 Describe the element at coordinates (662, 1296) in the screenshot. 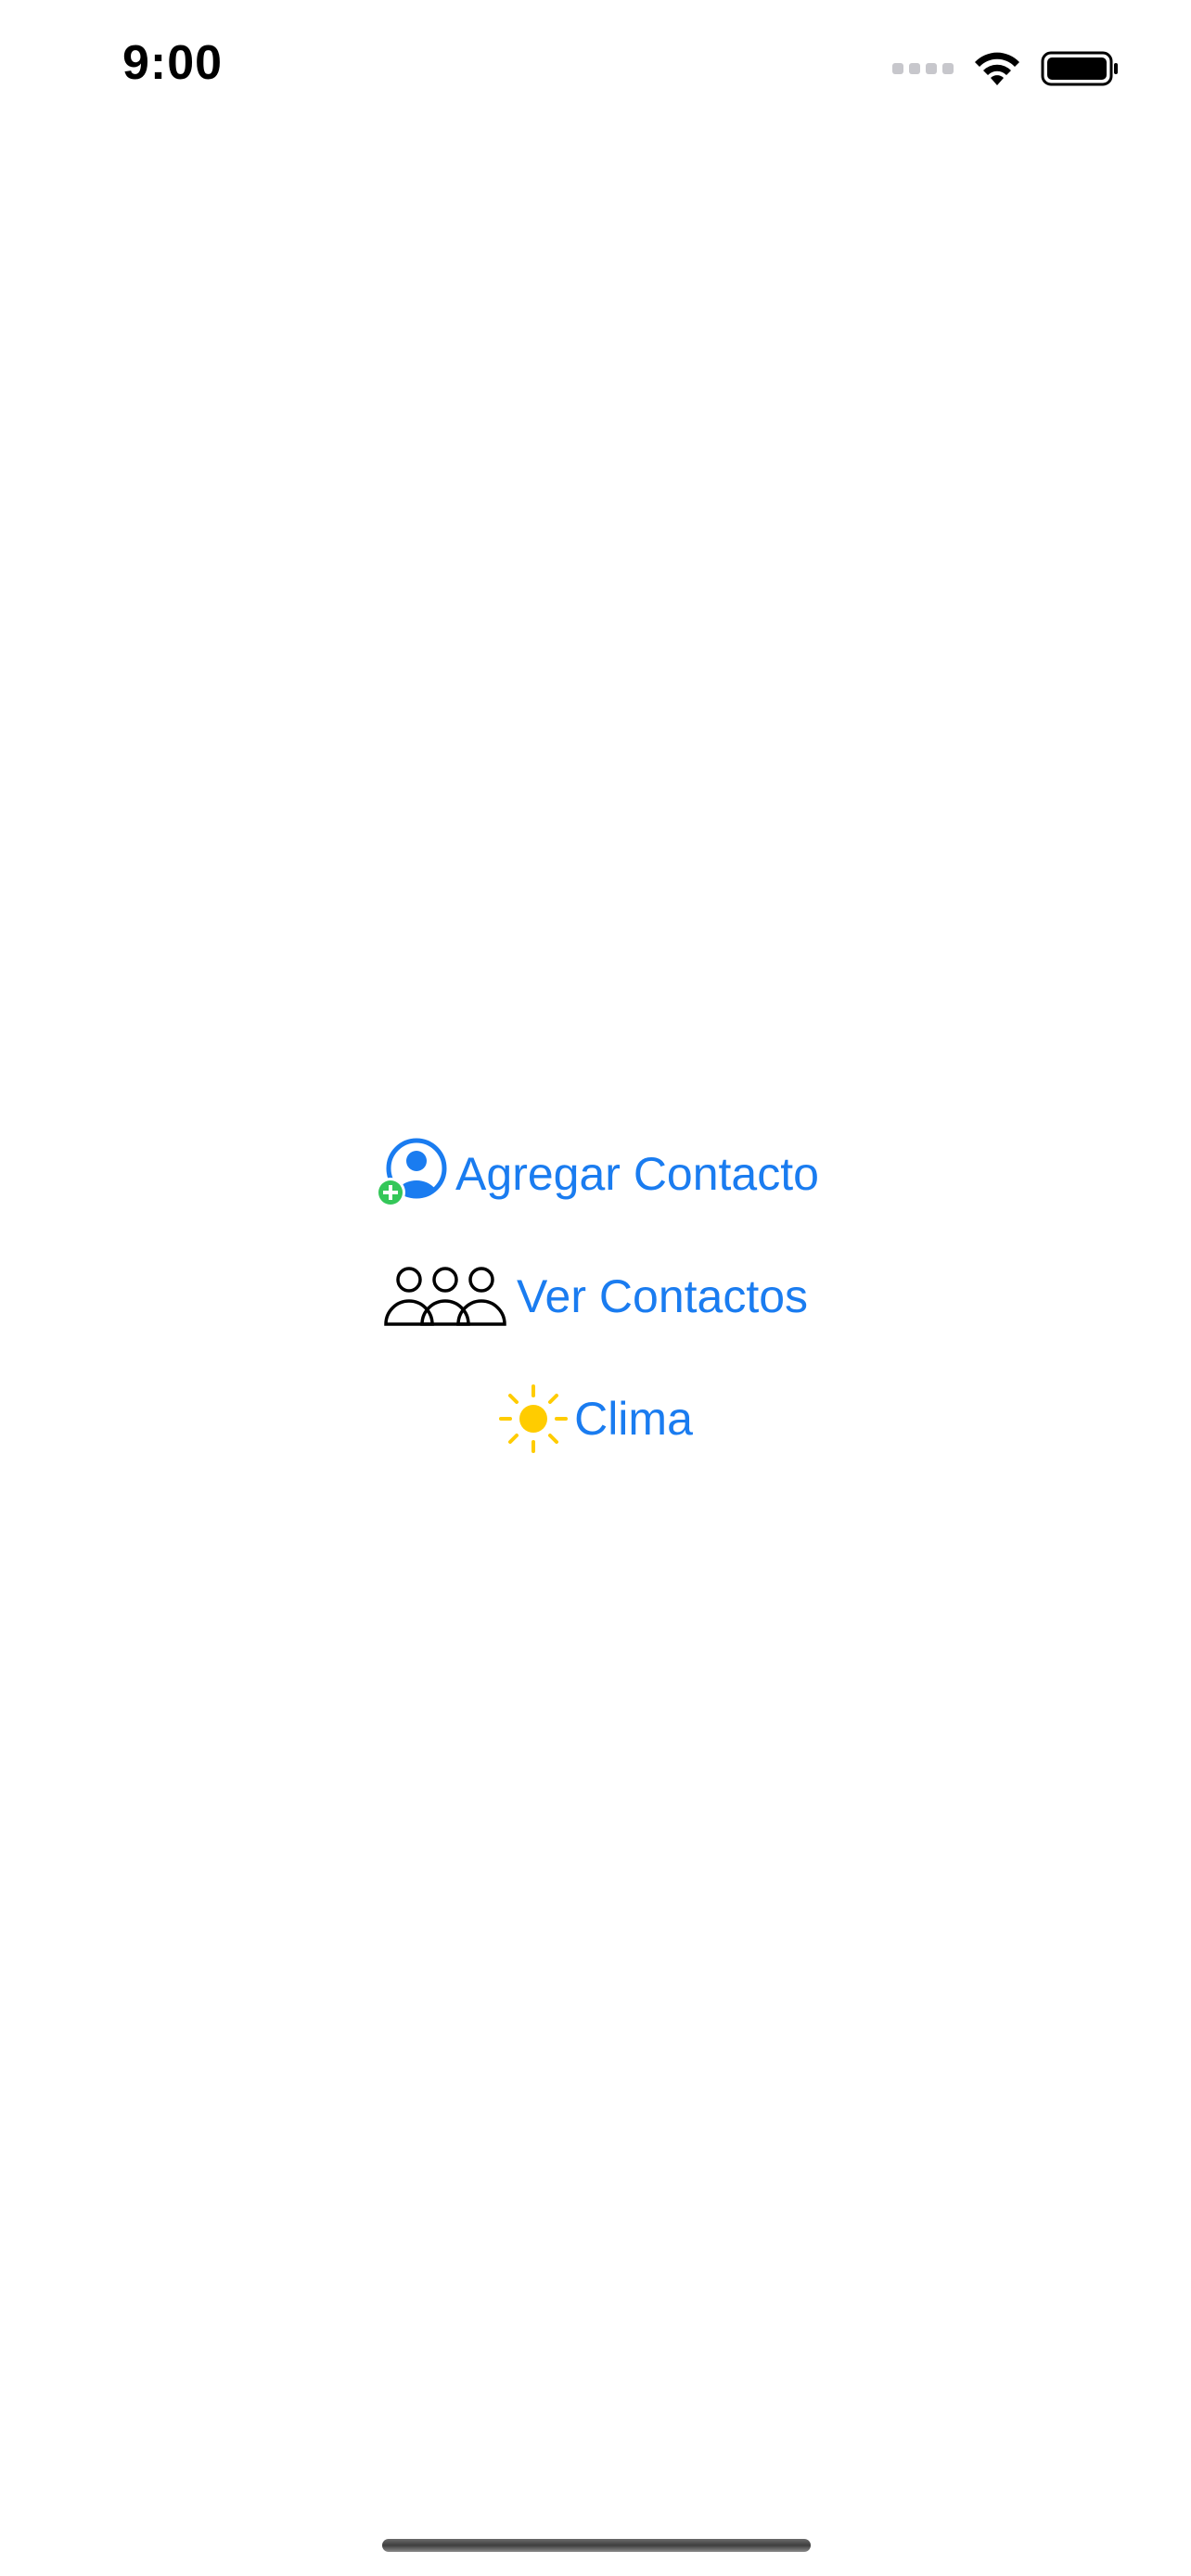

I see `view-contacts-label: Ver Contactos` at that location.